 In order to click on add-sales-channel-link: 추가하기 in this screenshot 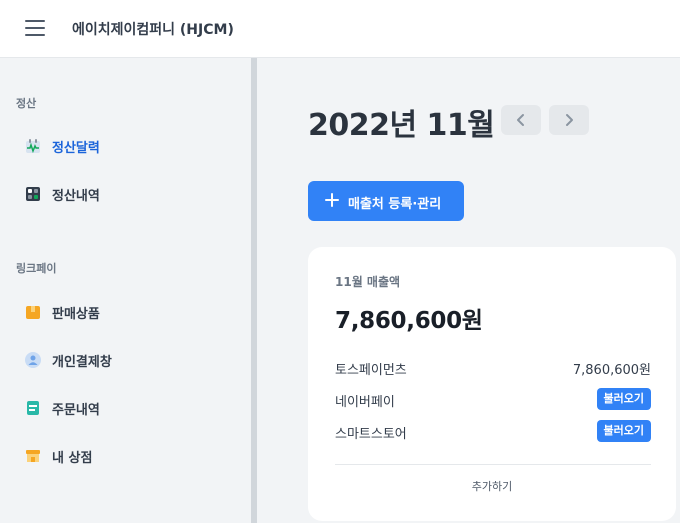, I will do `click(492, 486)`.